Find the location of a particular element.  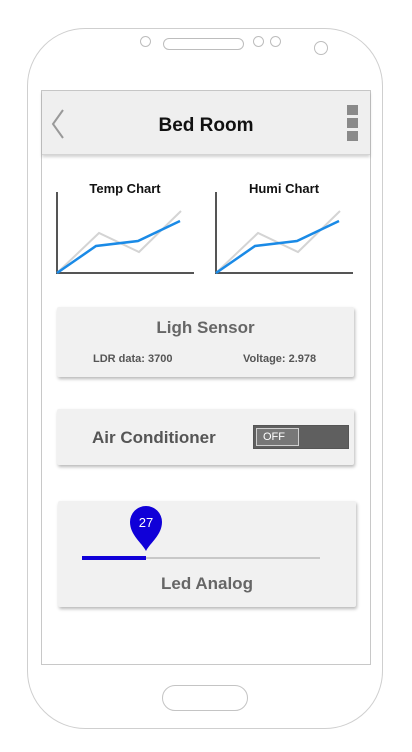

led-slider-track is located at coordinates (201, 558).